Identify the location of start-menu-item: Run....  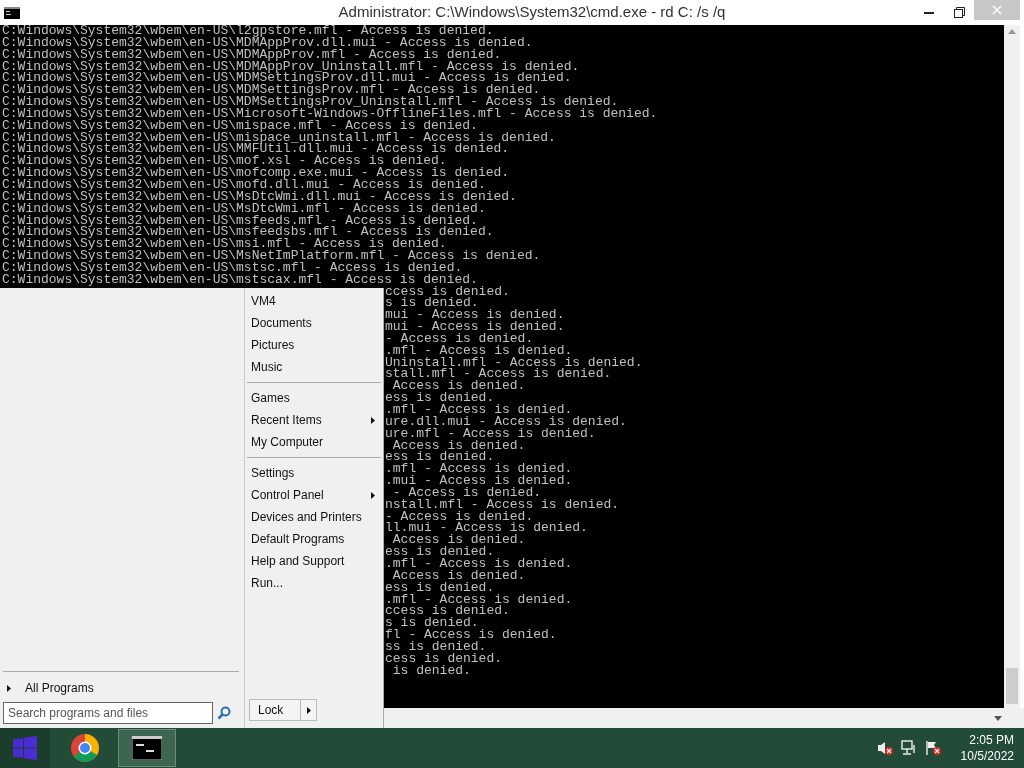
(314, 583).